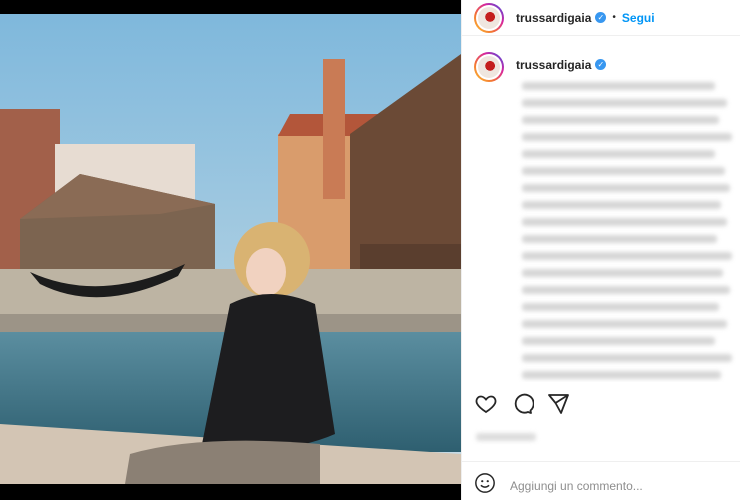 The height and width of the screenshot is (500, 740). I want to click on comment-icon, so click(522, 404).